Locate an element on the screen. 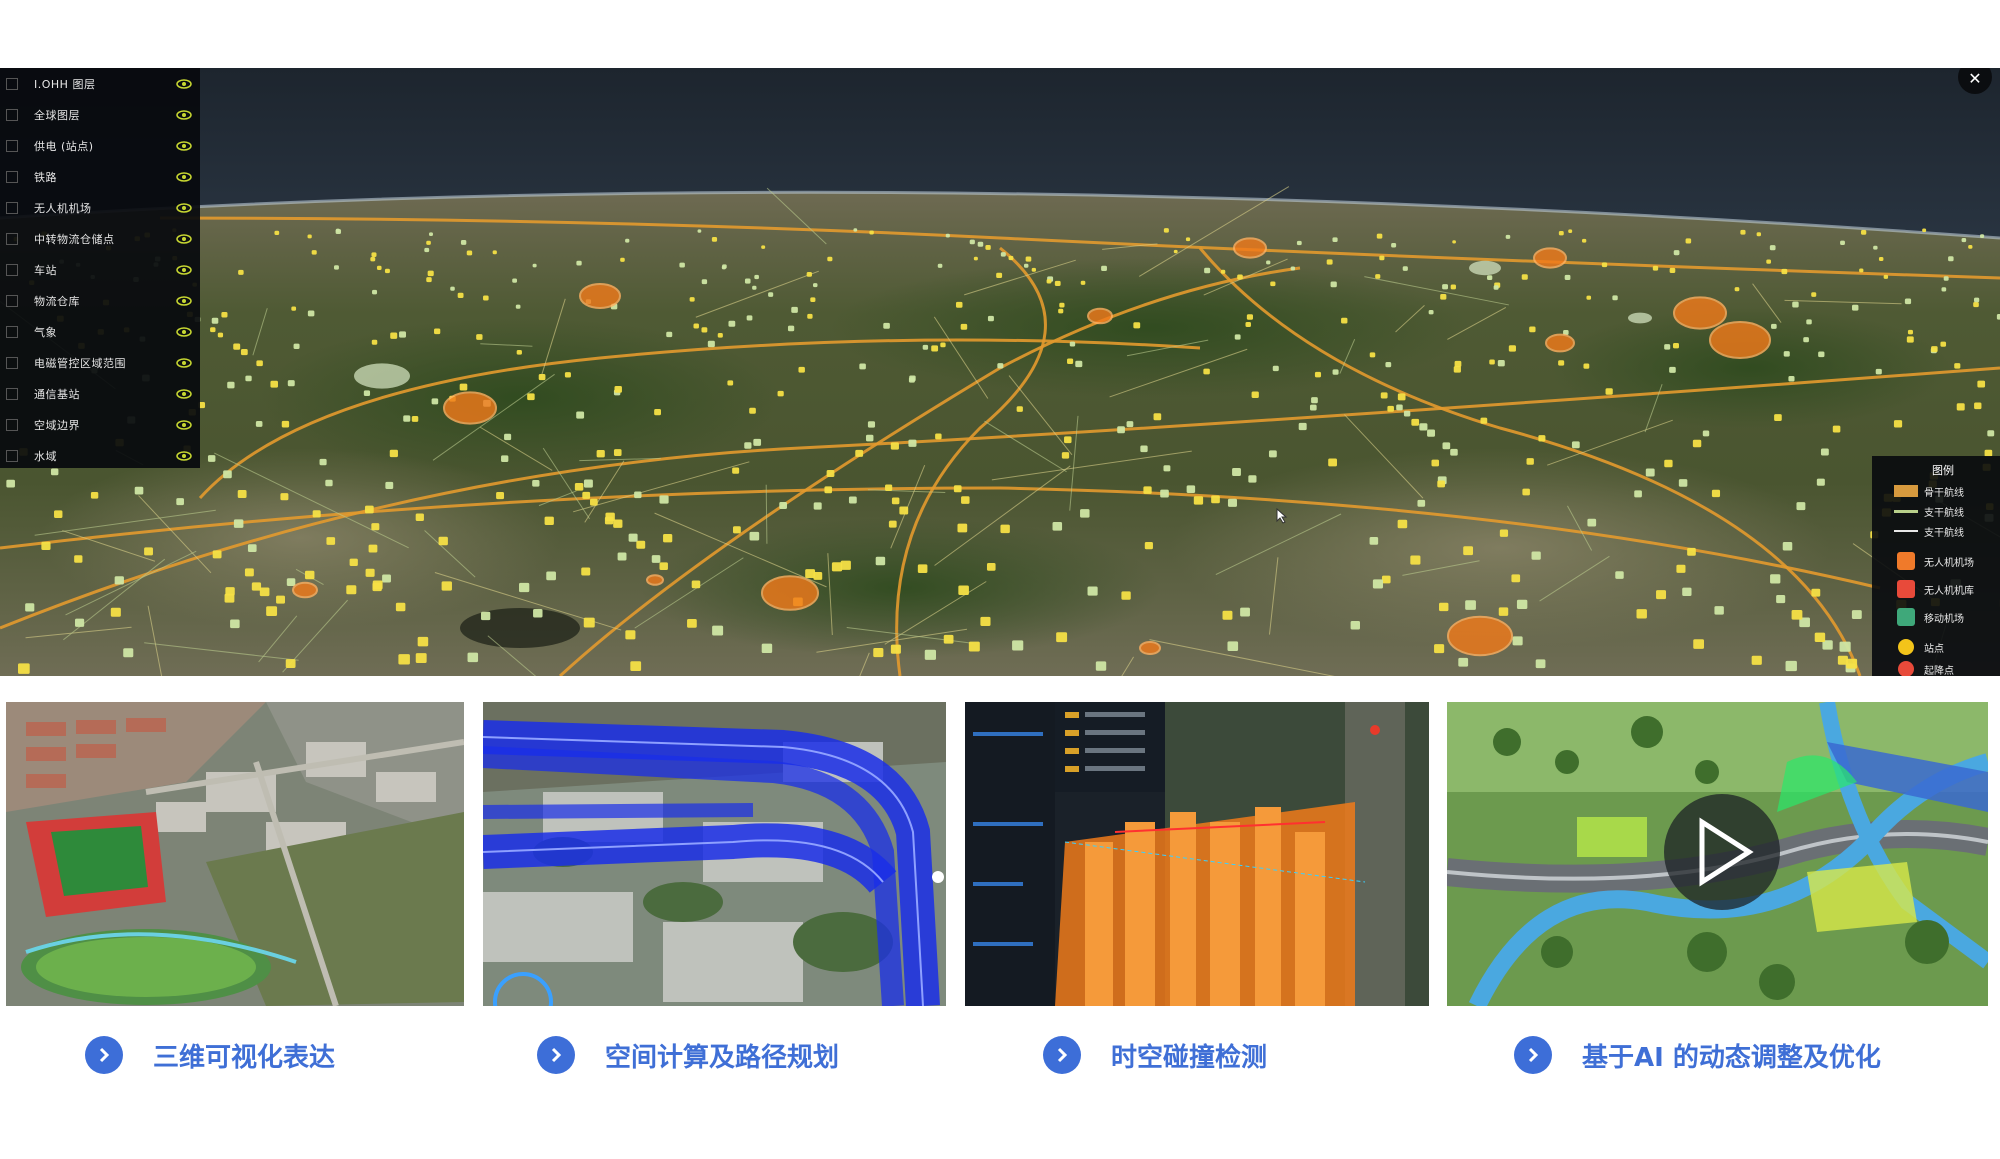  thumbnail-path-planning is located at coordinates (714, 854).